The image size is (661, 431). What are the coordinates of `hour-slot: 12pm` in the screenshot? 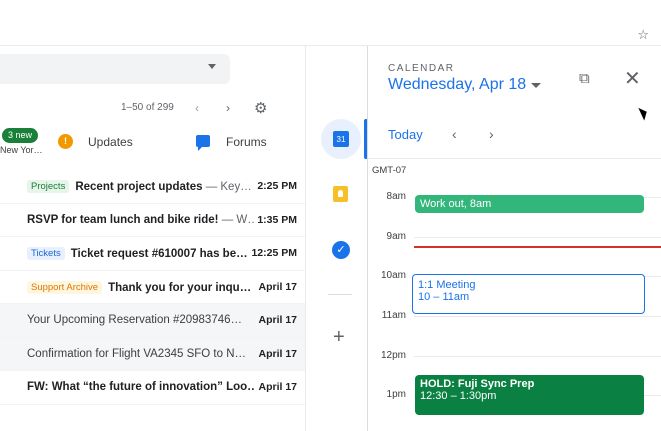 It's located at (514, 356).